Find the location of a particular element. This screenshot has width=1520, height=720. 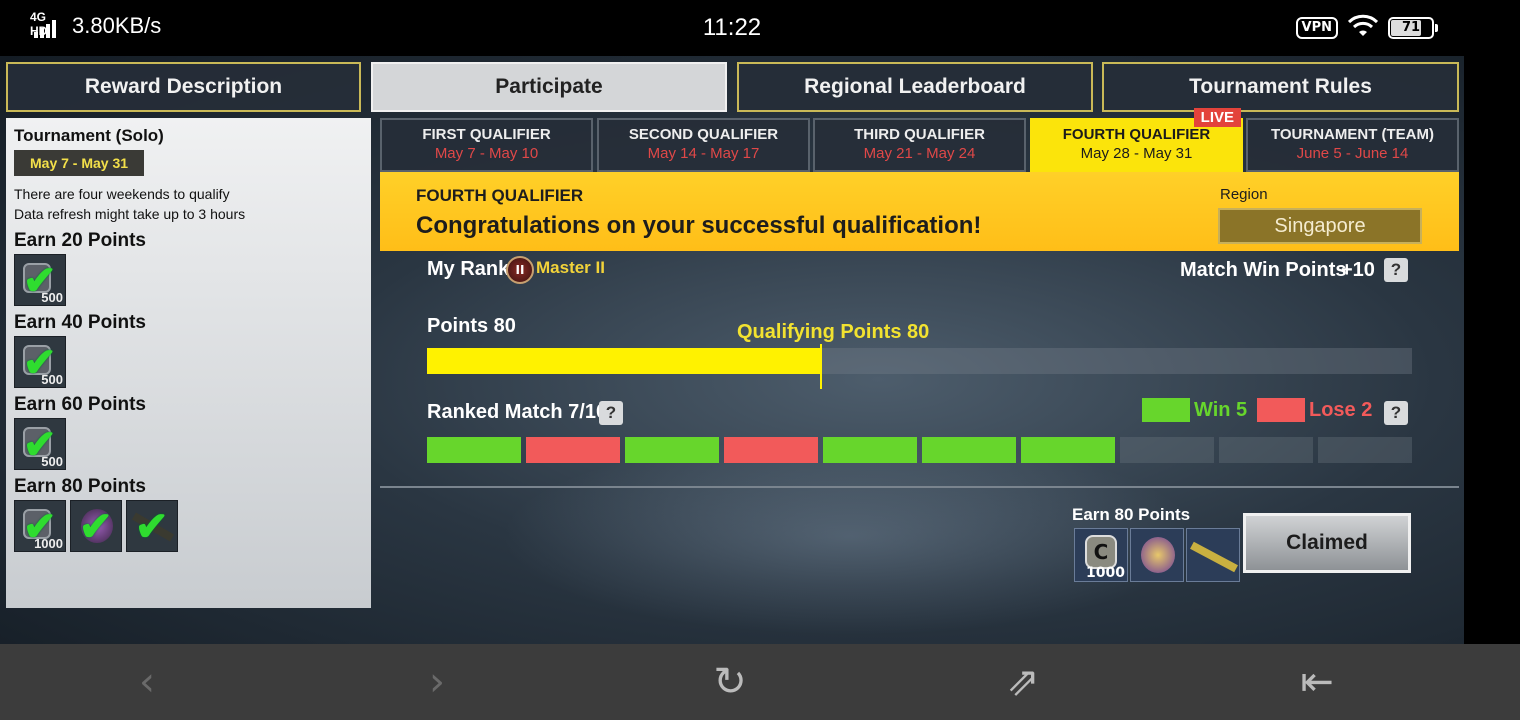

qualifier-name: FIRST QUALIFIER is located at coordinates (486, 134).